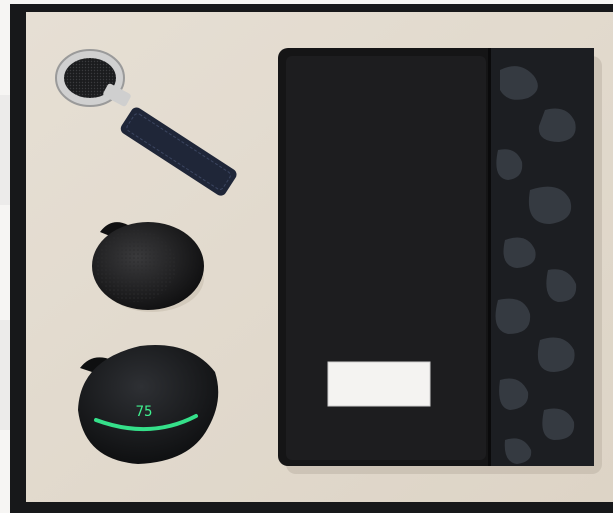 This screenshot has width=613, height=513. What do you see at coordinates (489, 257) in the screenshot?
I see `notebook-spine-seam` at bounding box center [489, 257].